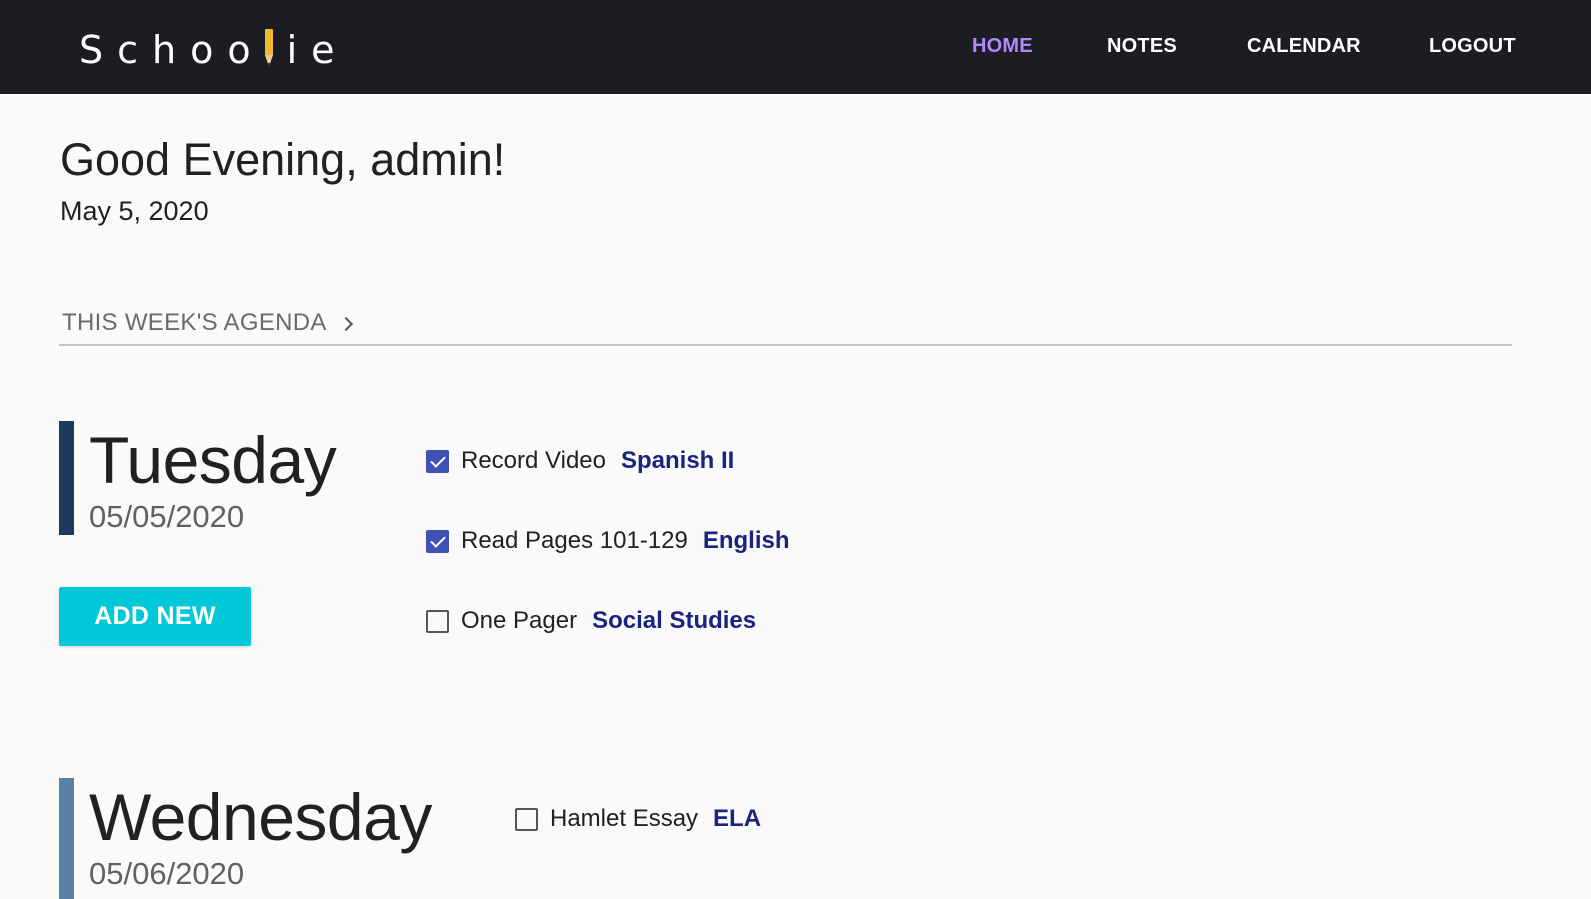  What do you see at coordinates (167, 873) in the screenshot?
I see `day-date: 05/06/2020` at bounding box center [167, 873].